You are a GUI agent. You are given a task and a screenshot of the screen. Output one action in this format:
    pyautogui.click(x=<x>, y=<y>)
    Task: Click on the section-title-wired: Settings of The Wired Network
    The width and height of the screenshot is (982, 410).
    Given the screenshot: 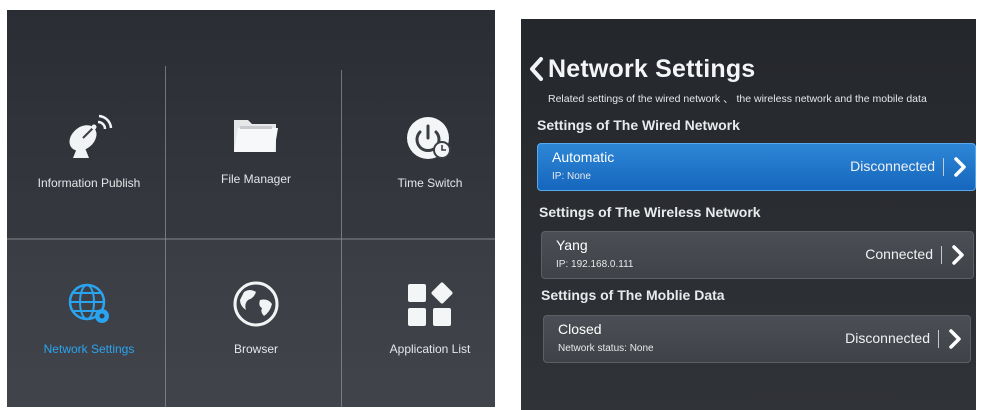 What is the action you would take?
    pyautogui.click(x=638, y=125)
    